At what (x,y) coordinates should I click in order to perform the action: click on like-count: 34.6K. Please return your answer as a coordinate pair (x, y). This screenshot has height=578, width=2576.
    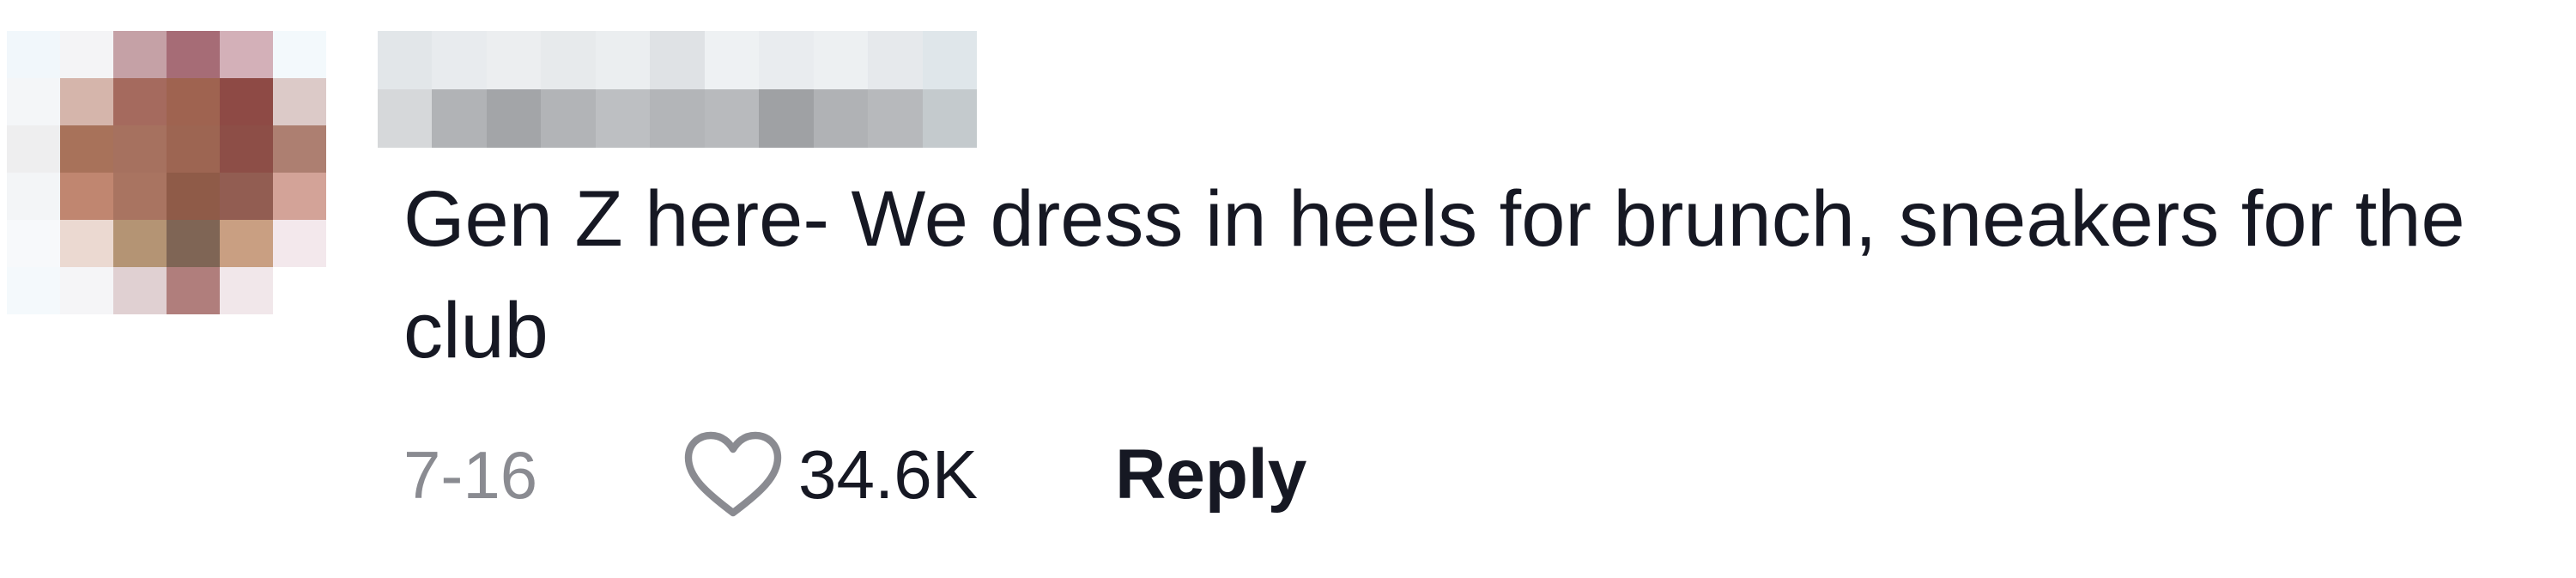
    Looking at the image, I should click on (888, 474).